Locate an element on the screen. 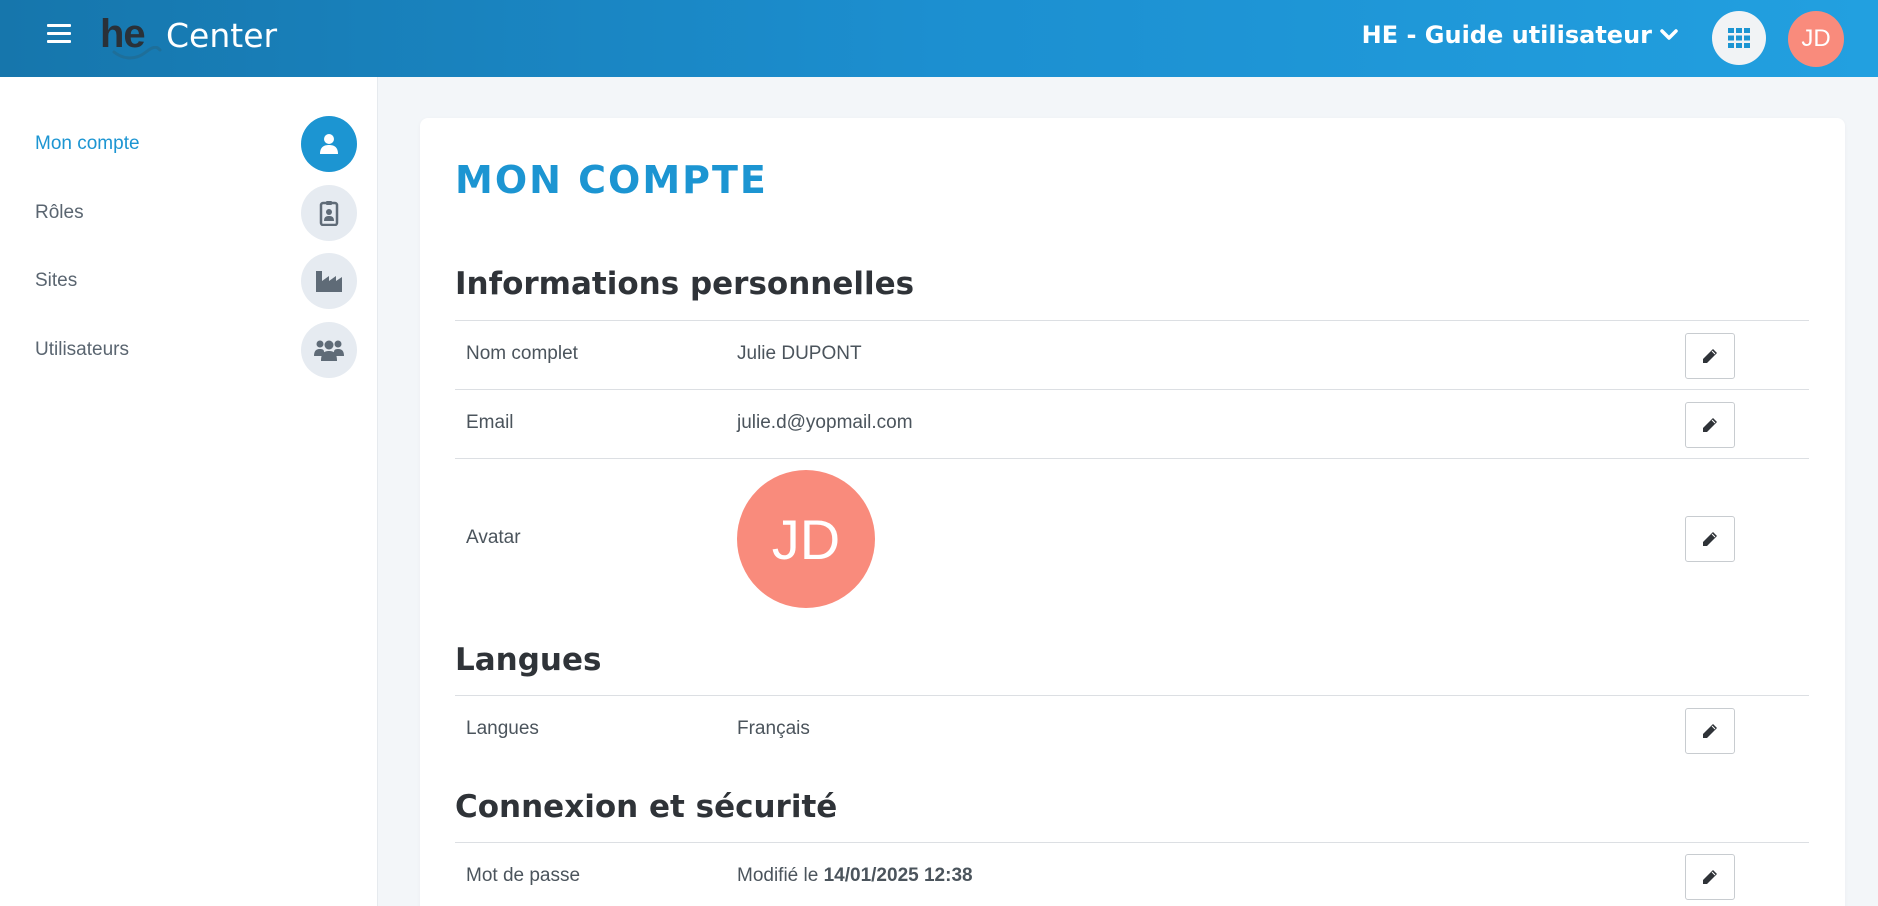 The height and width of the screenshot is (906, 1878). section-title-security: Connexion et sécurité is located at coordinates (646, 807).